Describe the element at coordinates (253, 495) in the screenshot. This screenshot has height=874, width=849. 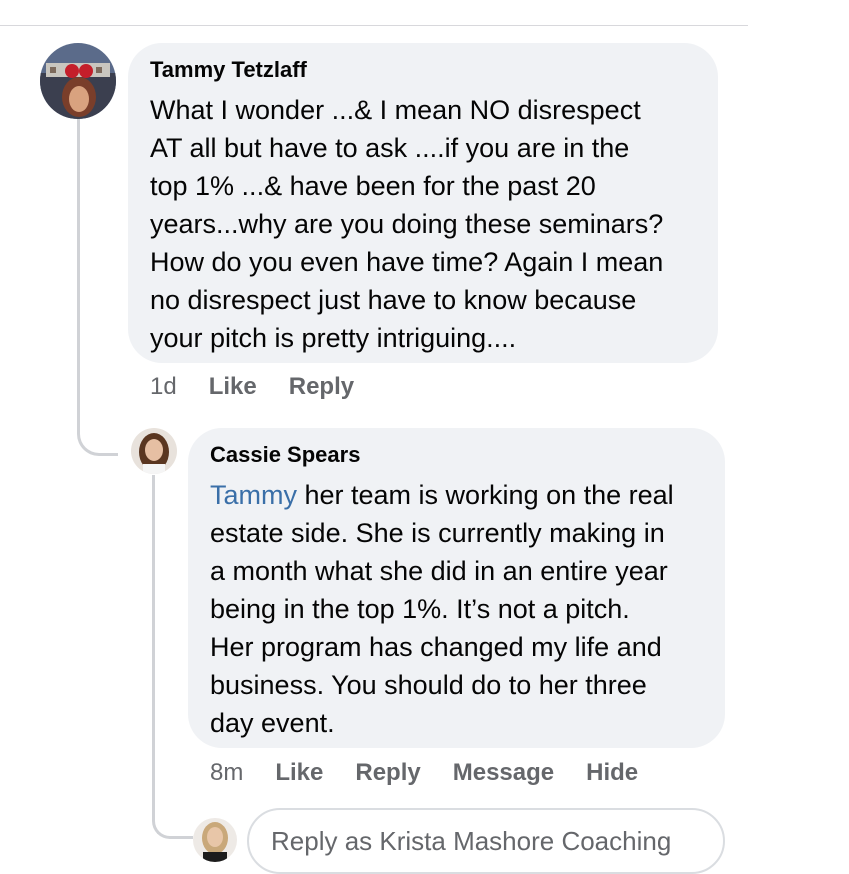
I see `mention-link: Tammy` at that location.